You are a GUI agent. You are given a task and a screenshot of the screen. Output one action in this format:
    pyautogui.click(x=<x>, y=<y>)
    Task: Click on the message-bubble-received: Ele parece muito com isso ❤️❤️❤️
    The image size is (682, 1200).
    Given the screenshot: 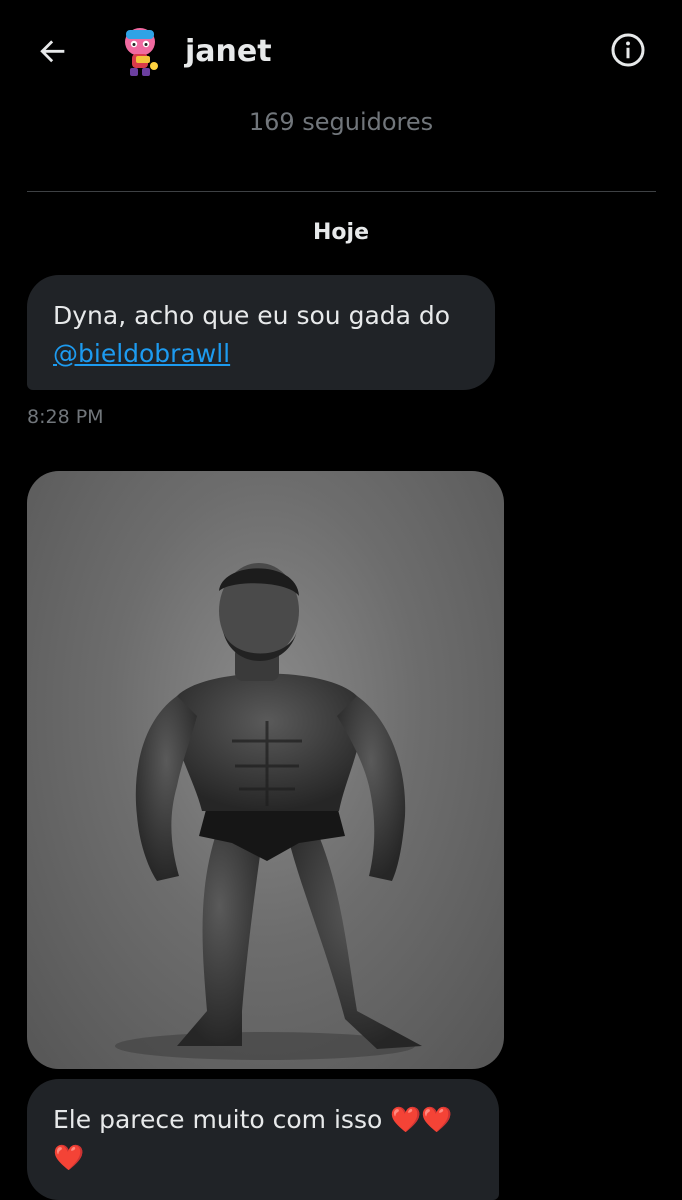 What is the action you would take?
    pyautogui.click(x=263, y=1139)
    